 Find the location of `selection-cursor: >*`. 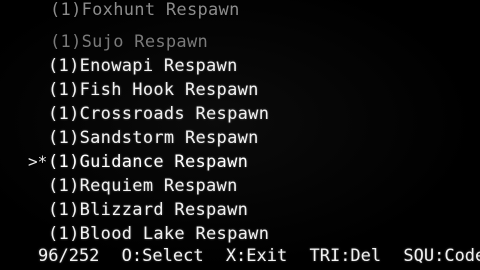

selection-cursor: >* is located at coordinates (38, 161).